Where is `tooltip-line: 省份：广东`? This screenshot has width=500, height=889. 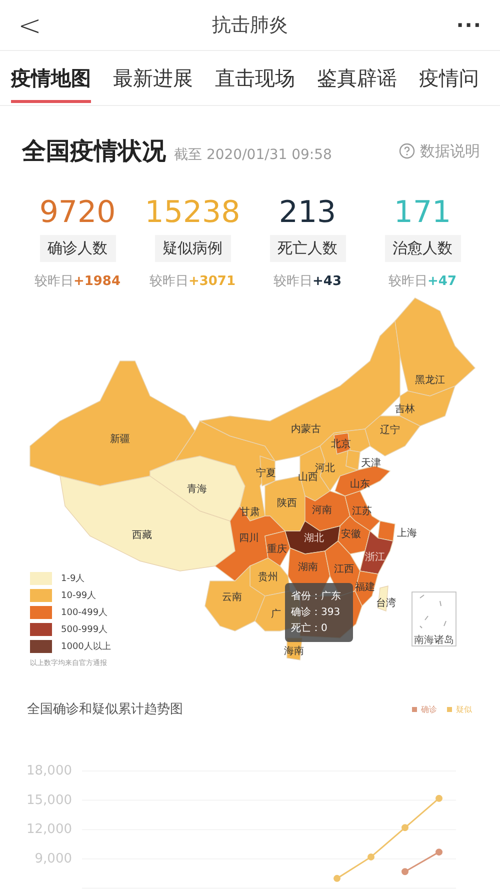 tooltip-line: 省份：广东 is located at coordinates (316, 597).